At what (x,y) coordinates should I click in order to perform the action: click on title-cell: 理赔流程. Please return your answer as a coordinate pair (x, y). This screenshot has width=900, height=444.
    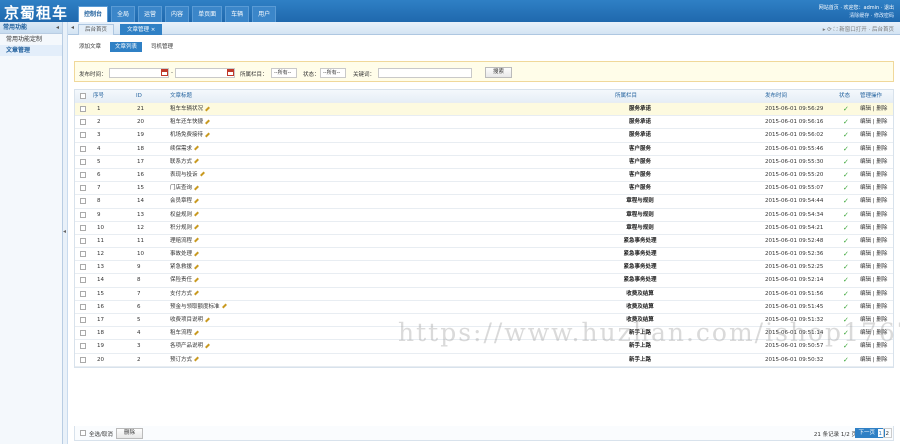
    Looking at the image, I should click on (184, 241).